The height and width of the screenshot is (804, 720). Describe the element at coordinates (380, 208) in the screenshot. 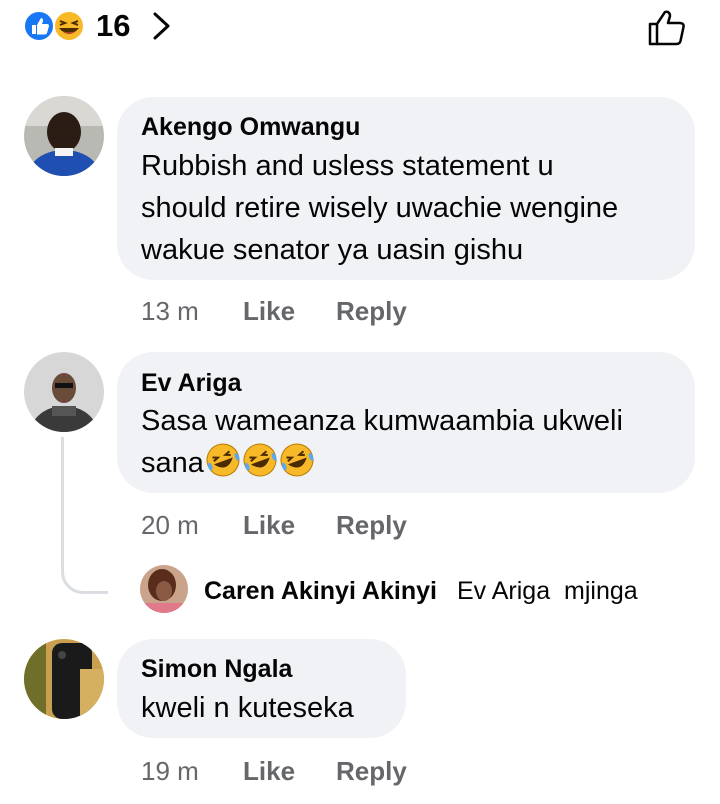

I see `comment-text-line: should retire wisely uwachie wengine` at that location.